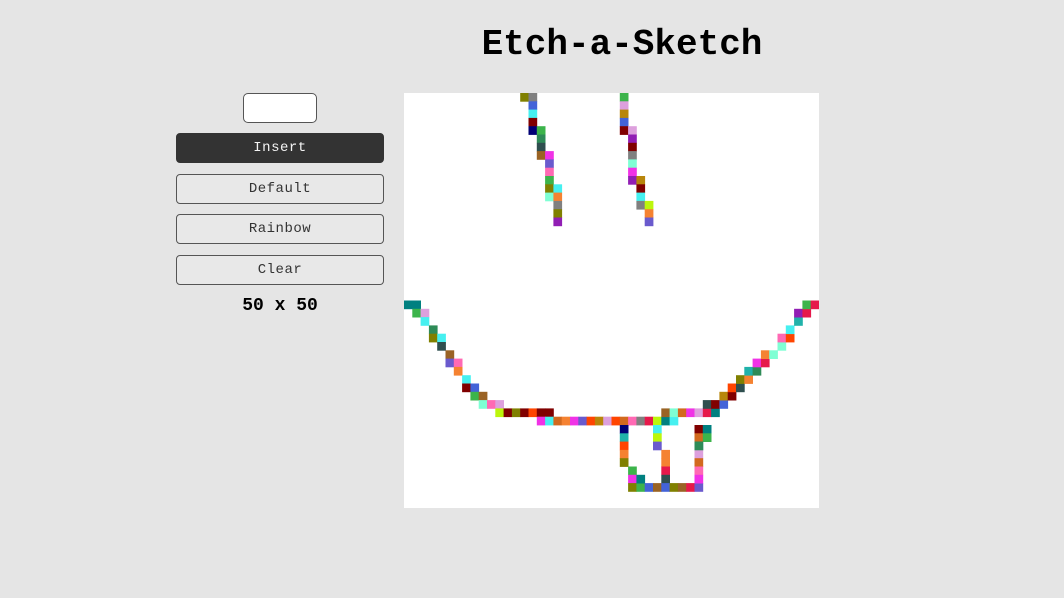 The width and height of the screenshot is (1064, 598). Describe the element at coordinates (280, 148) in the screenshot. I see `insert-button: Insert` at that location.